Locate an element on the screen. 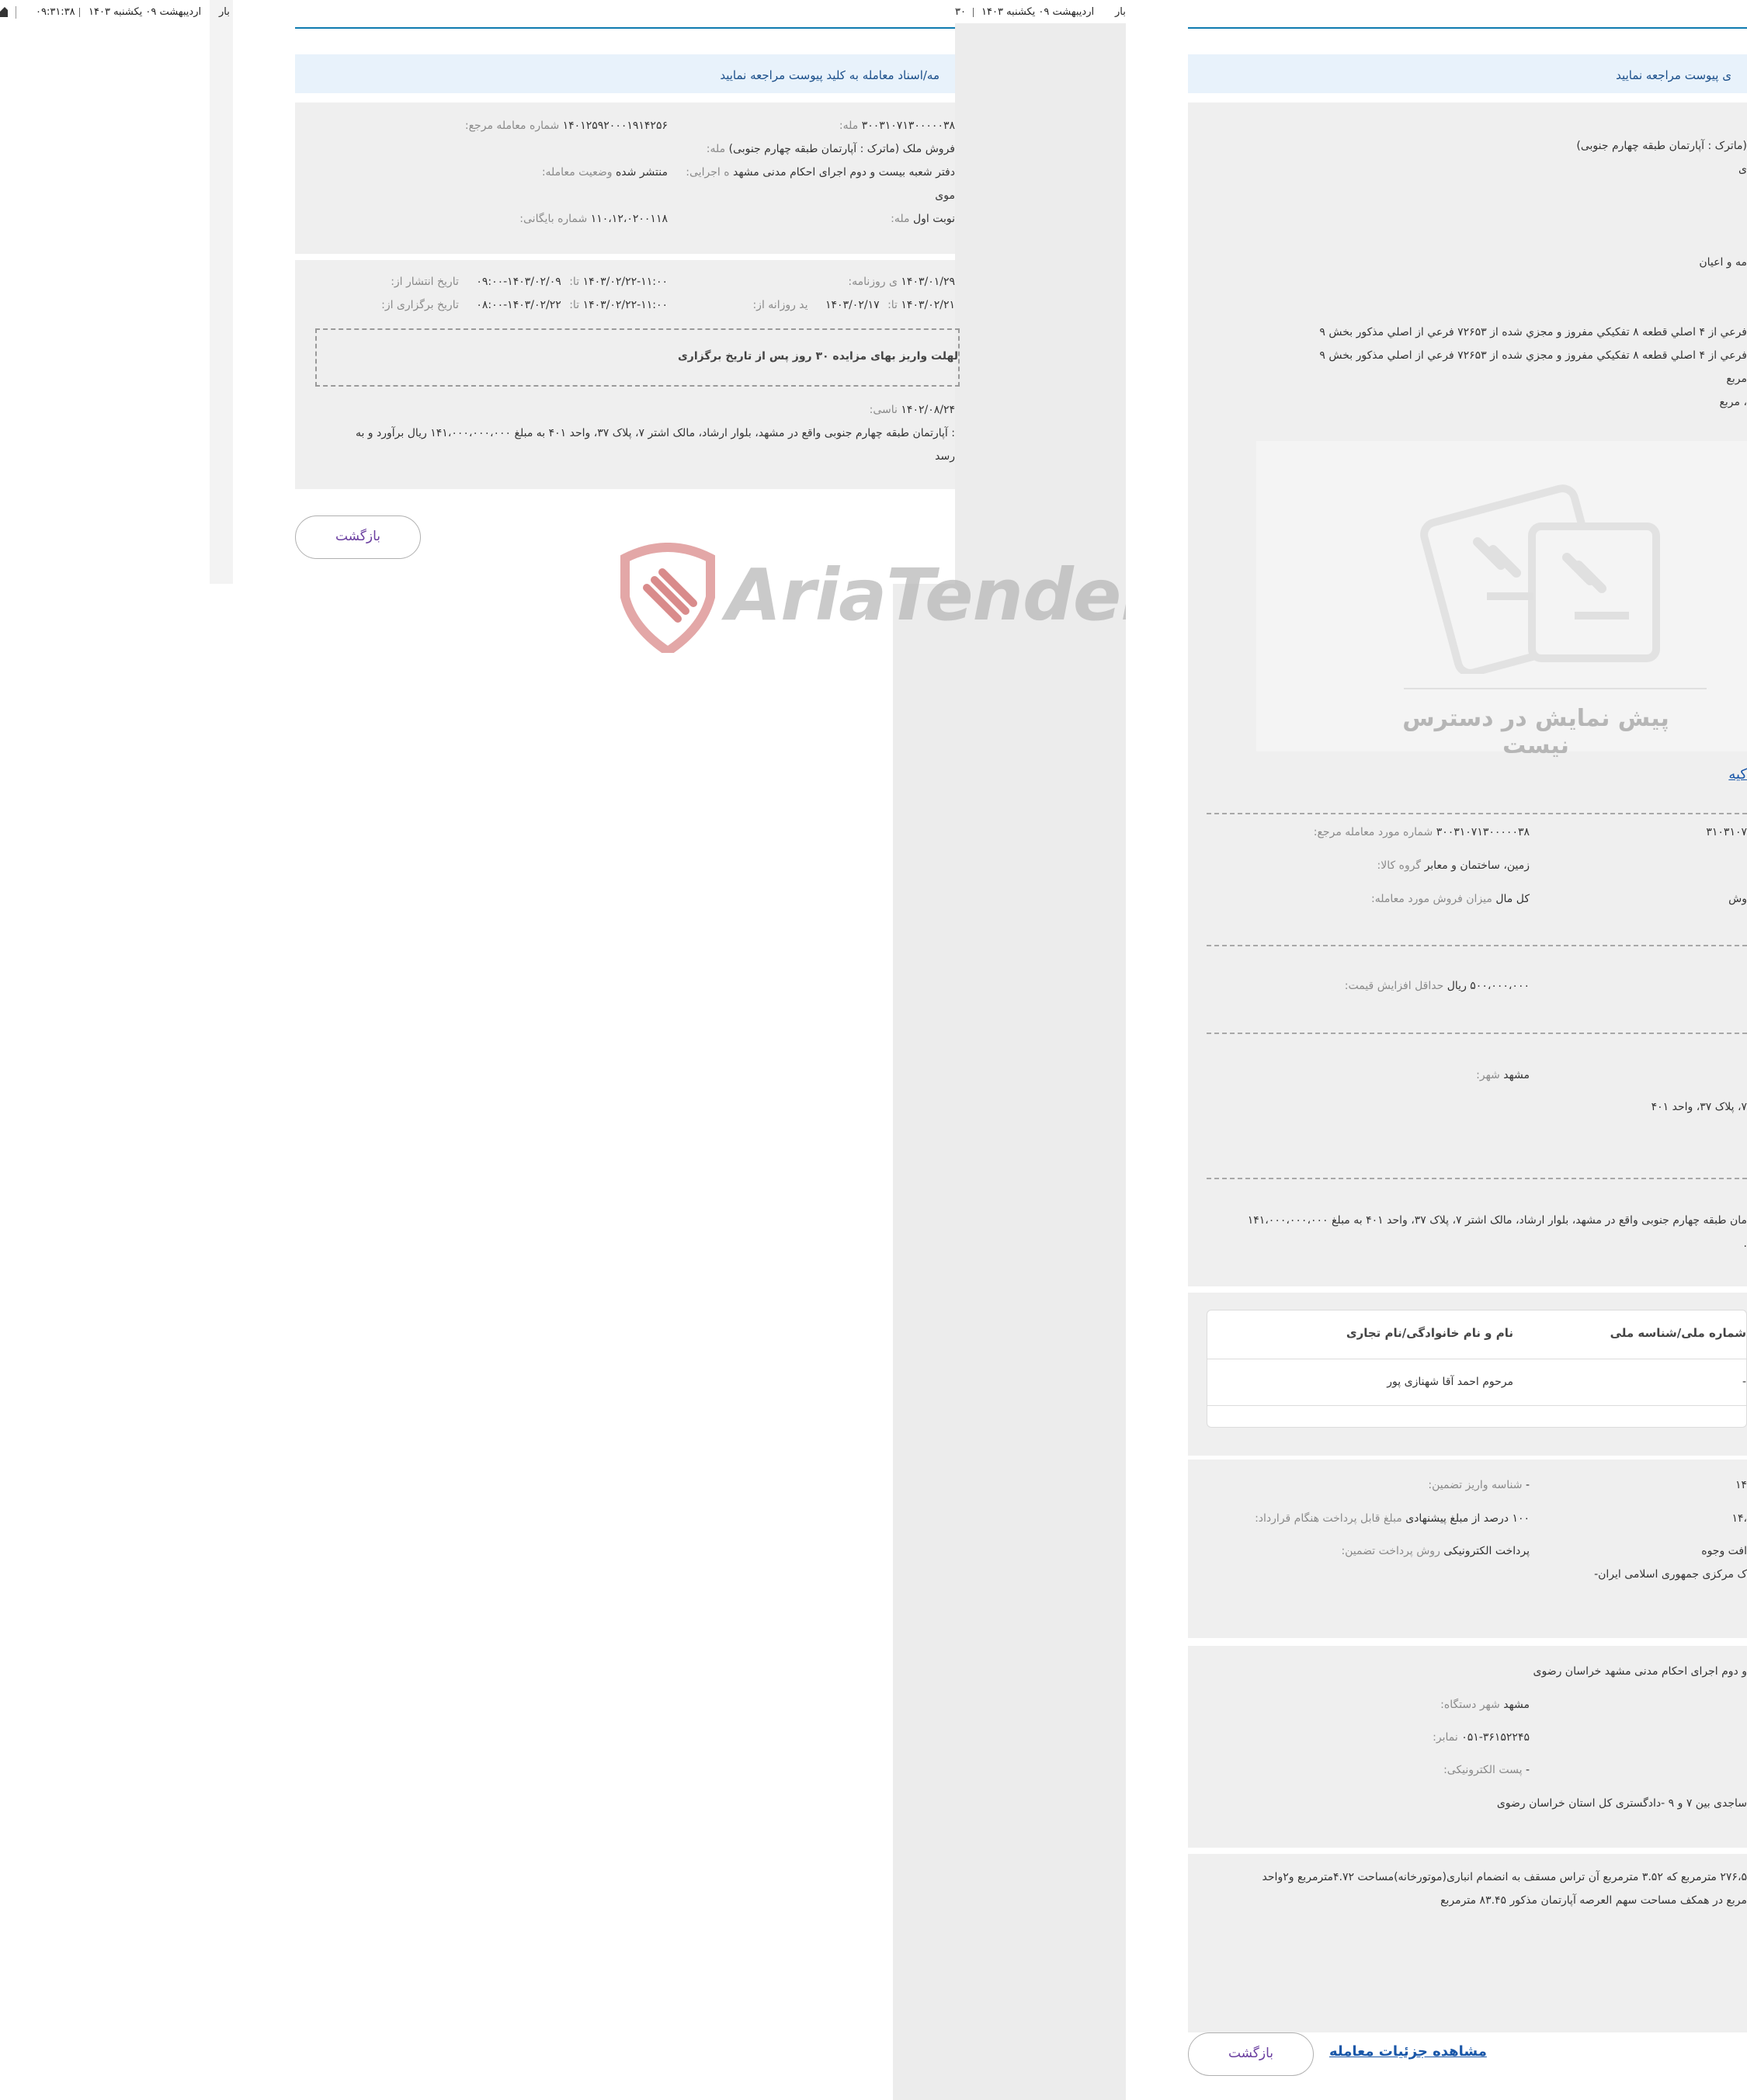 The image size is (1747, 2100). round-label: مله: is located at coordinates (901, 219).